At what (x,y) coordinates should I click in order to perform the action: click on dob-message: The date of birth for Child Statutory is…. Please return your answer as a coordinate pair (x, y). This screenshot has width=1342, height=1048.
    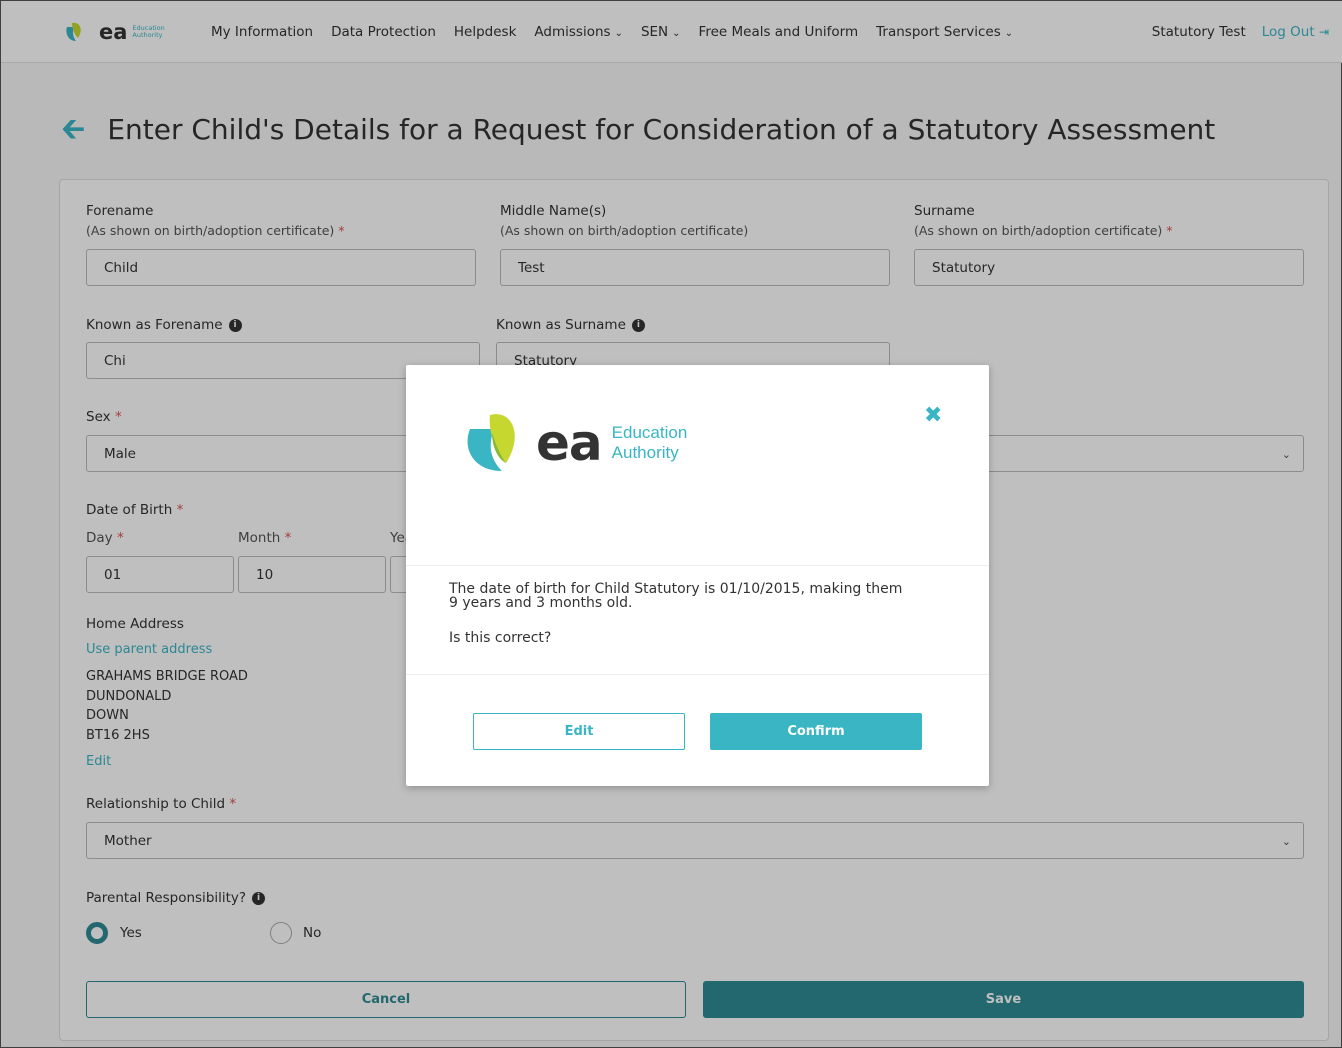
    Looking at the image, I should click on (699, 596).